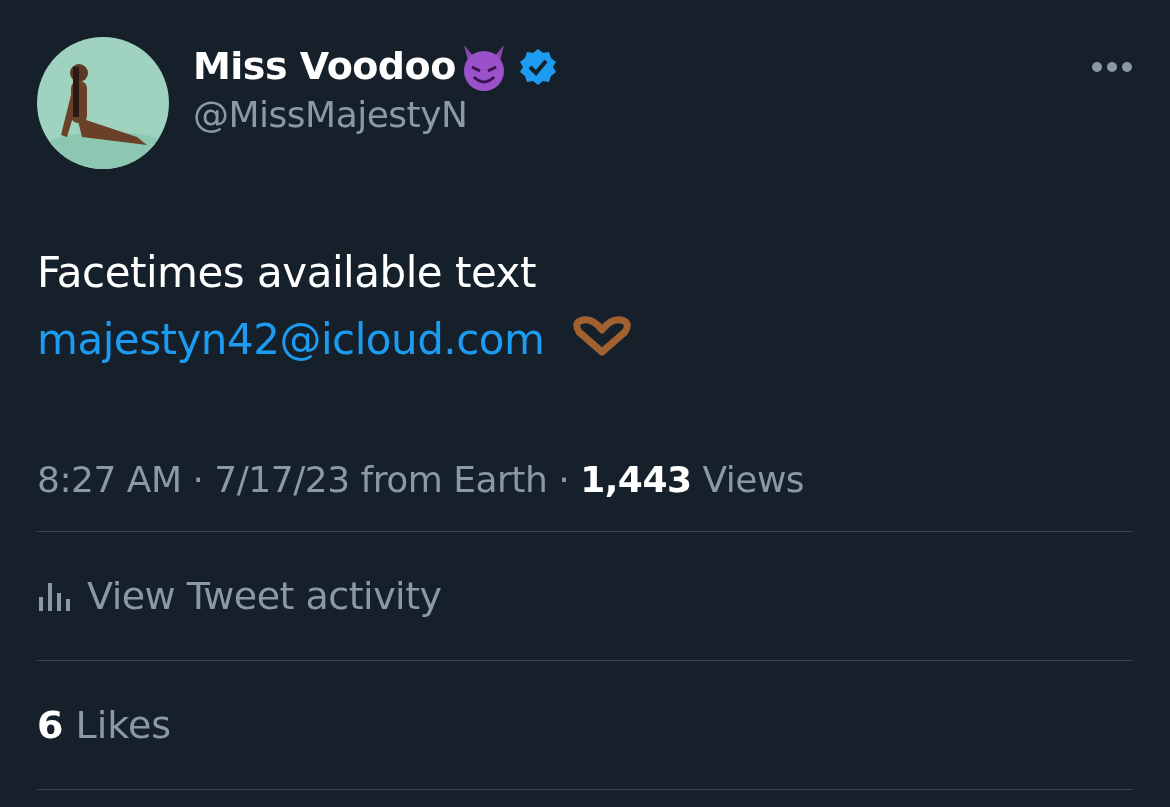  Describe the element at coordinates (421, 480) in the screenshot. I see `tweet-meta: 8:27 AM · 7/17/23 from Earth · 1,443 Views` at that location.